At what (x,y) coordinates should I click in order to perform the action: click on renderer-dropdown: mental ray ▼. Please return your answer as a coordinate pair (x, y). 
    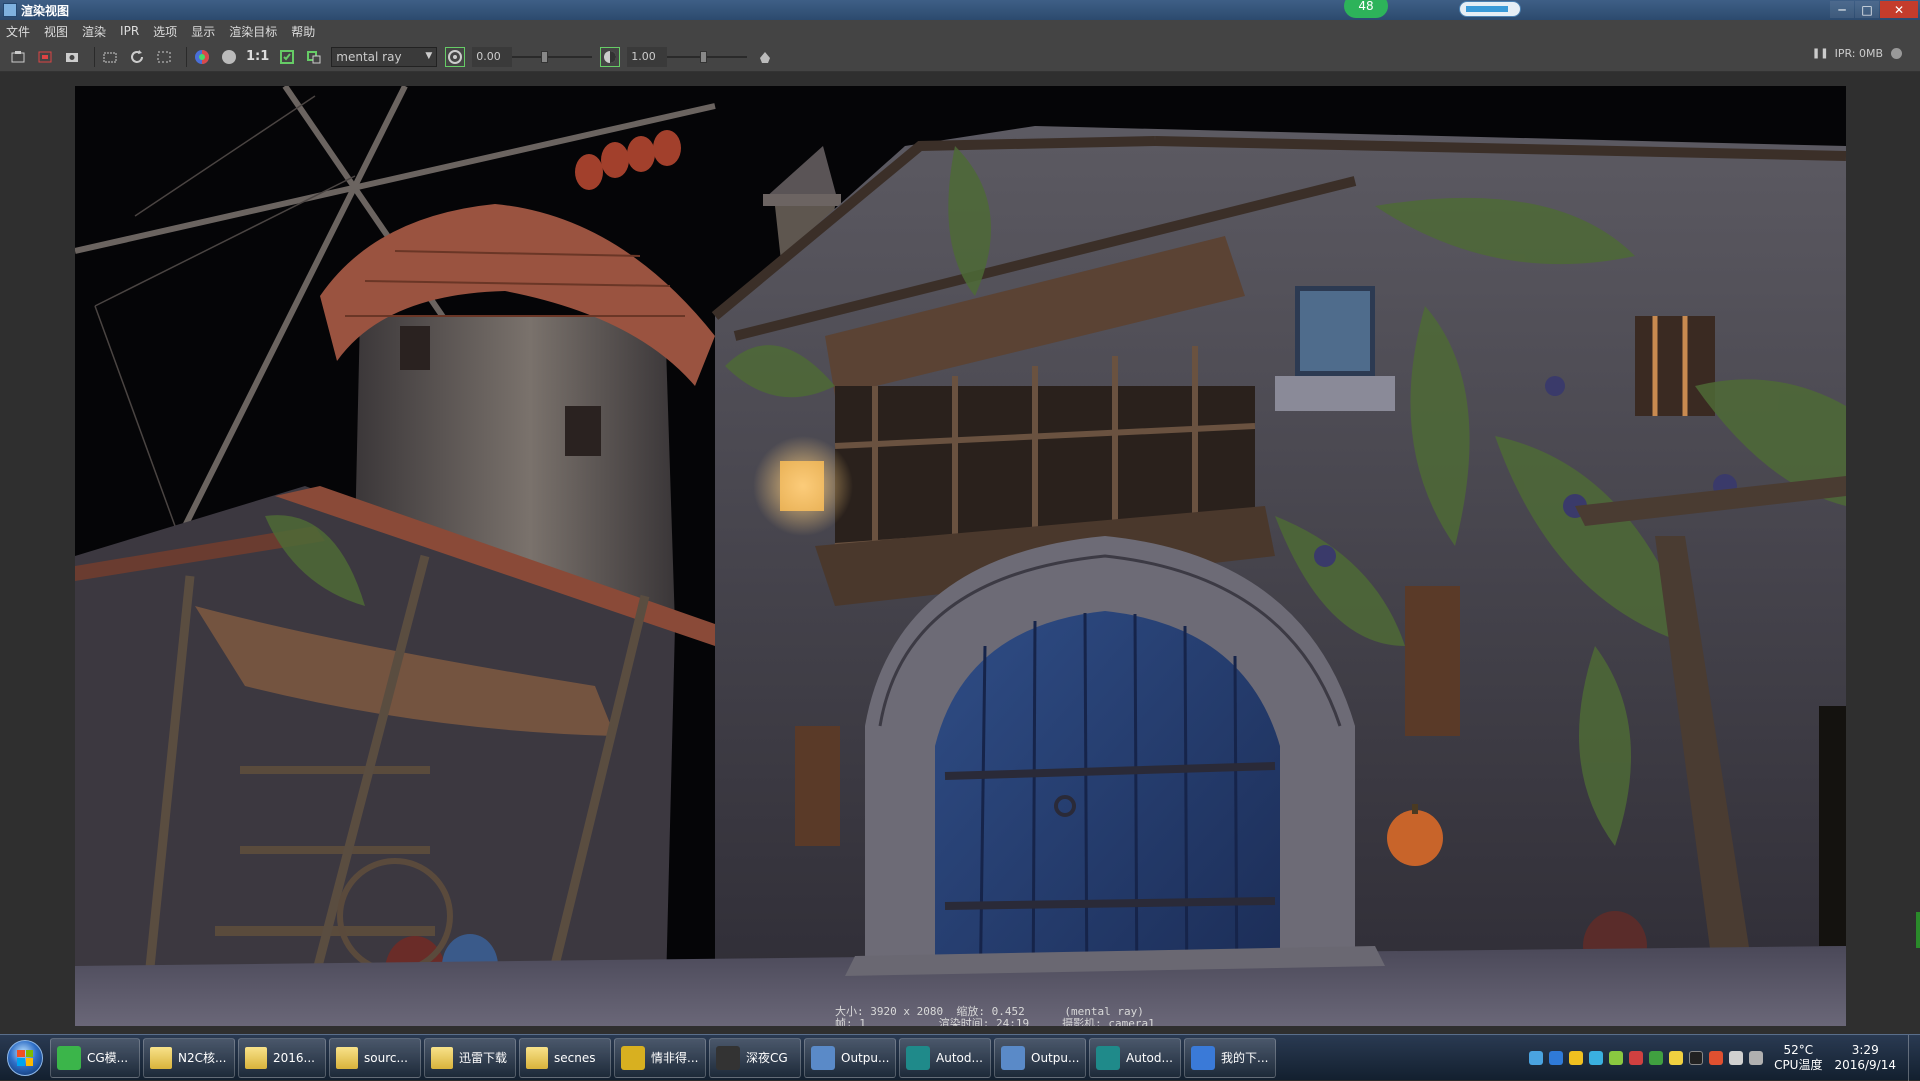
    Looking at the image, I should click on (384, 56).